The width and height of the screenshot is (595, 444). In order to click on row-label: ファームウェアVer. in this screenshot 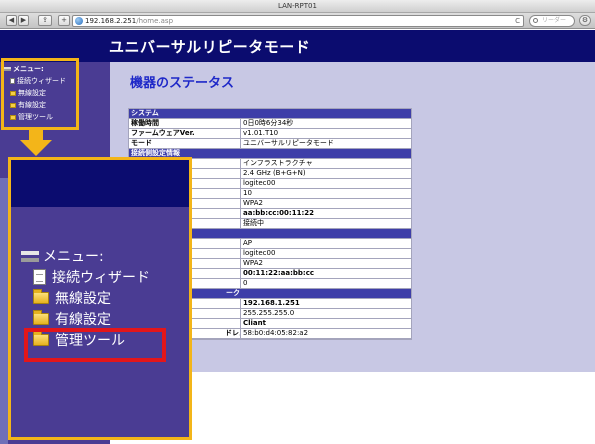, I will do `click(184, 133)`.